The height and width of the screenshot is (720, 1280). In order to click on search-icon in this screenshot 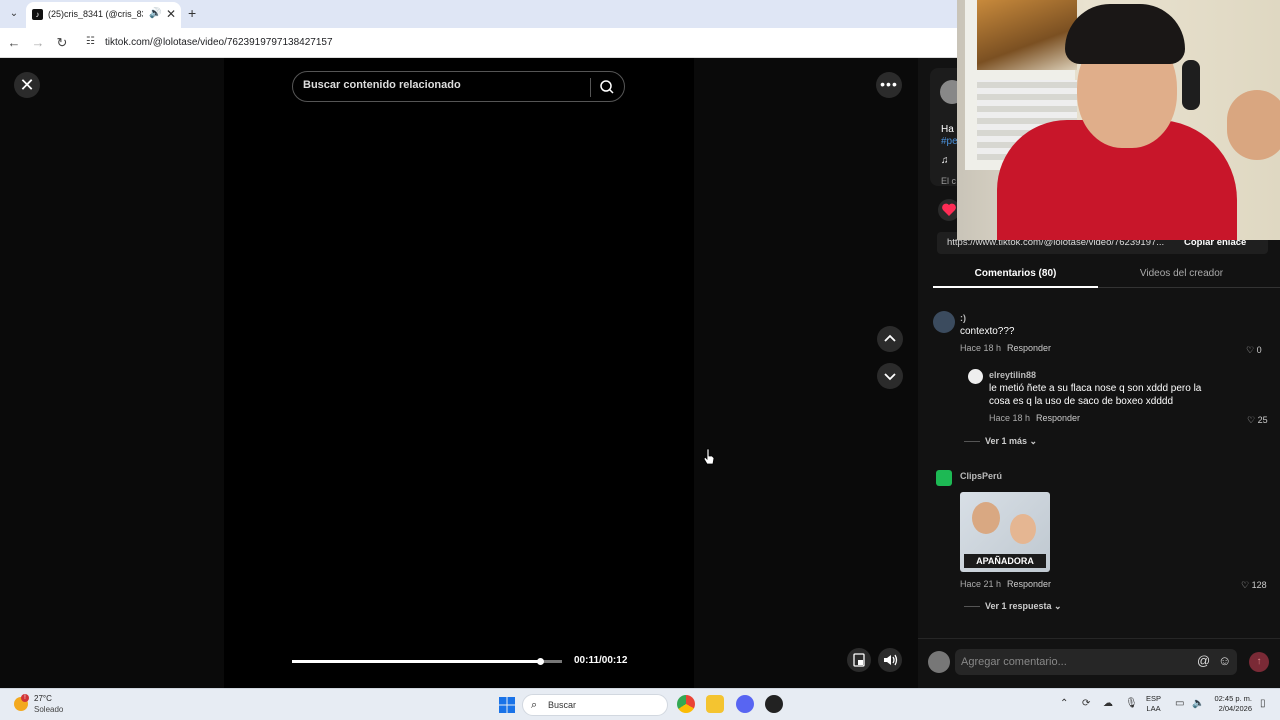, I will do `click(607, 87)`.